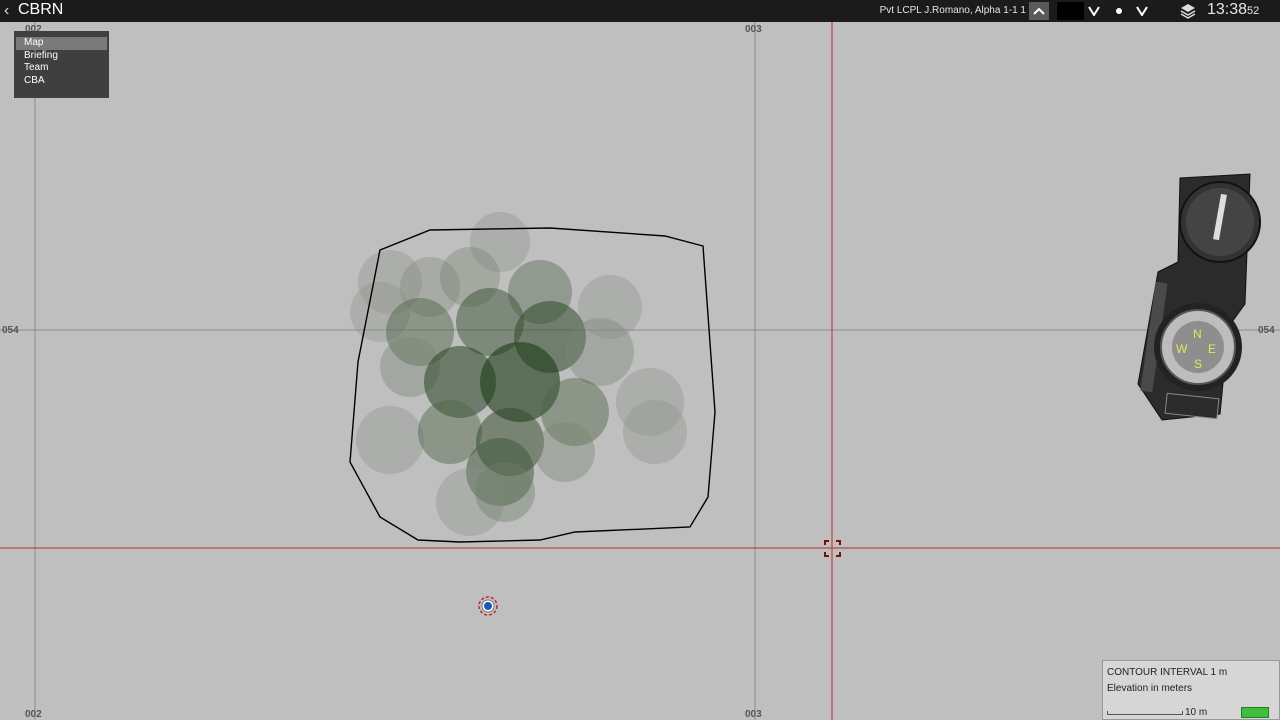 The height and width of the screenshot is (720, 1280). Describe the element at coordinates (1199, 297) in the screenshot. I see `compass-icon: N W E S` at that location.